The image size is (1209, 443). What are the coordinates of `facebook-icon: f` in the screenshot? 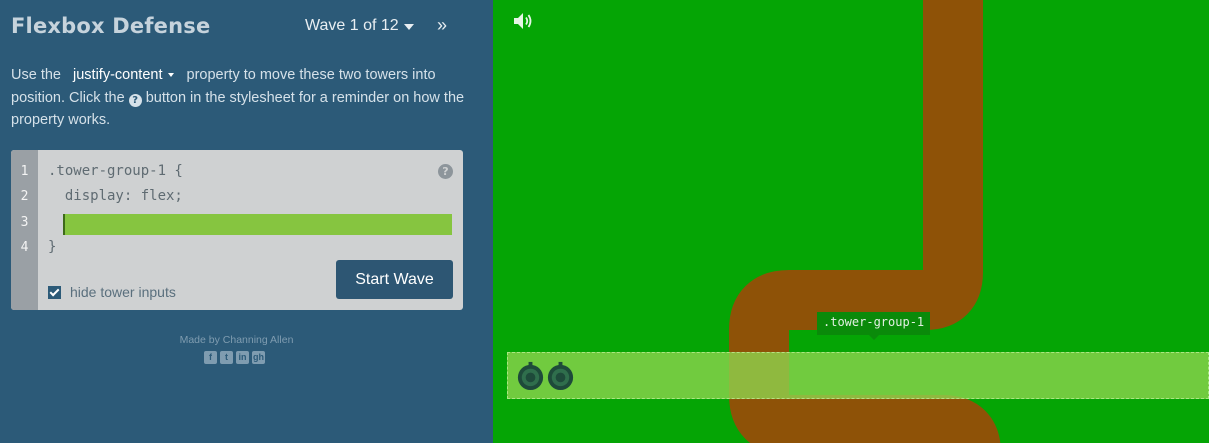 It's located at (210, 357).